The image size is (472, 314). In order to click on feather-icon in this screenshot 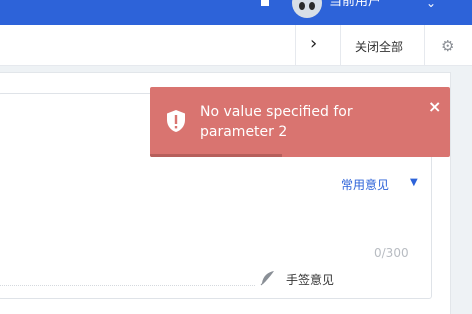, I will do `click(268, 278)`.